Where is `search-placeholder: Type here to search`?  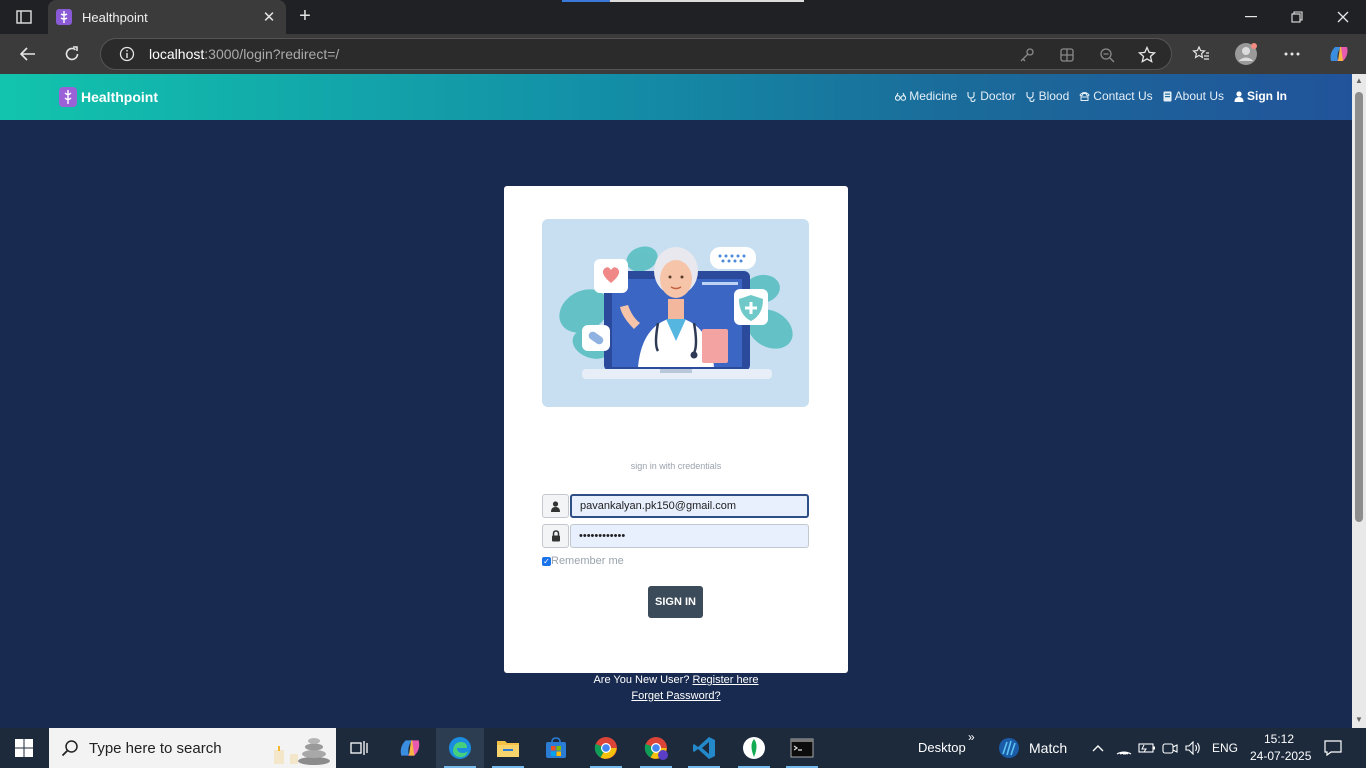
search-placeholder: Type here to search is located at coordinates (155, 748).